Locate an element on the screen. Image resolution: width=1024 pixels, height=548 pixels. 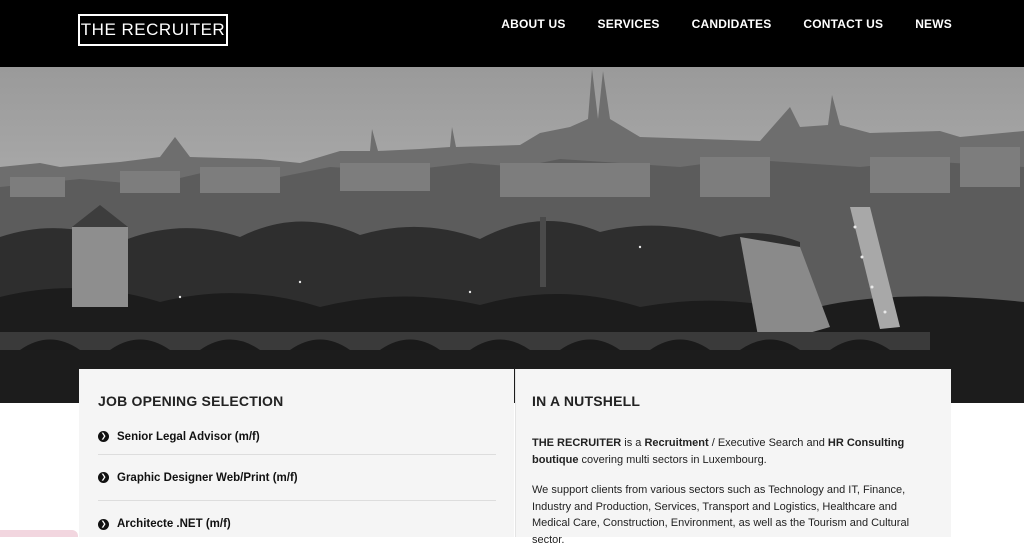
job-item: ❯ Senior Legal Advisor (m/f) is located at coordinates (297, 437).